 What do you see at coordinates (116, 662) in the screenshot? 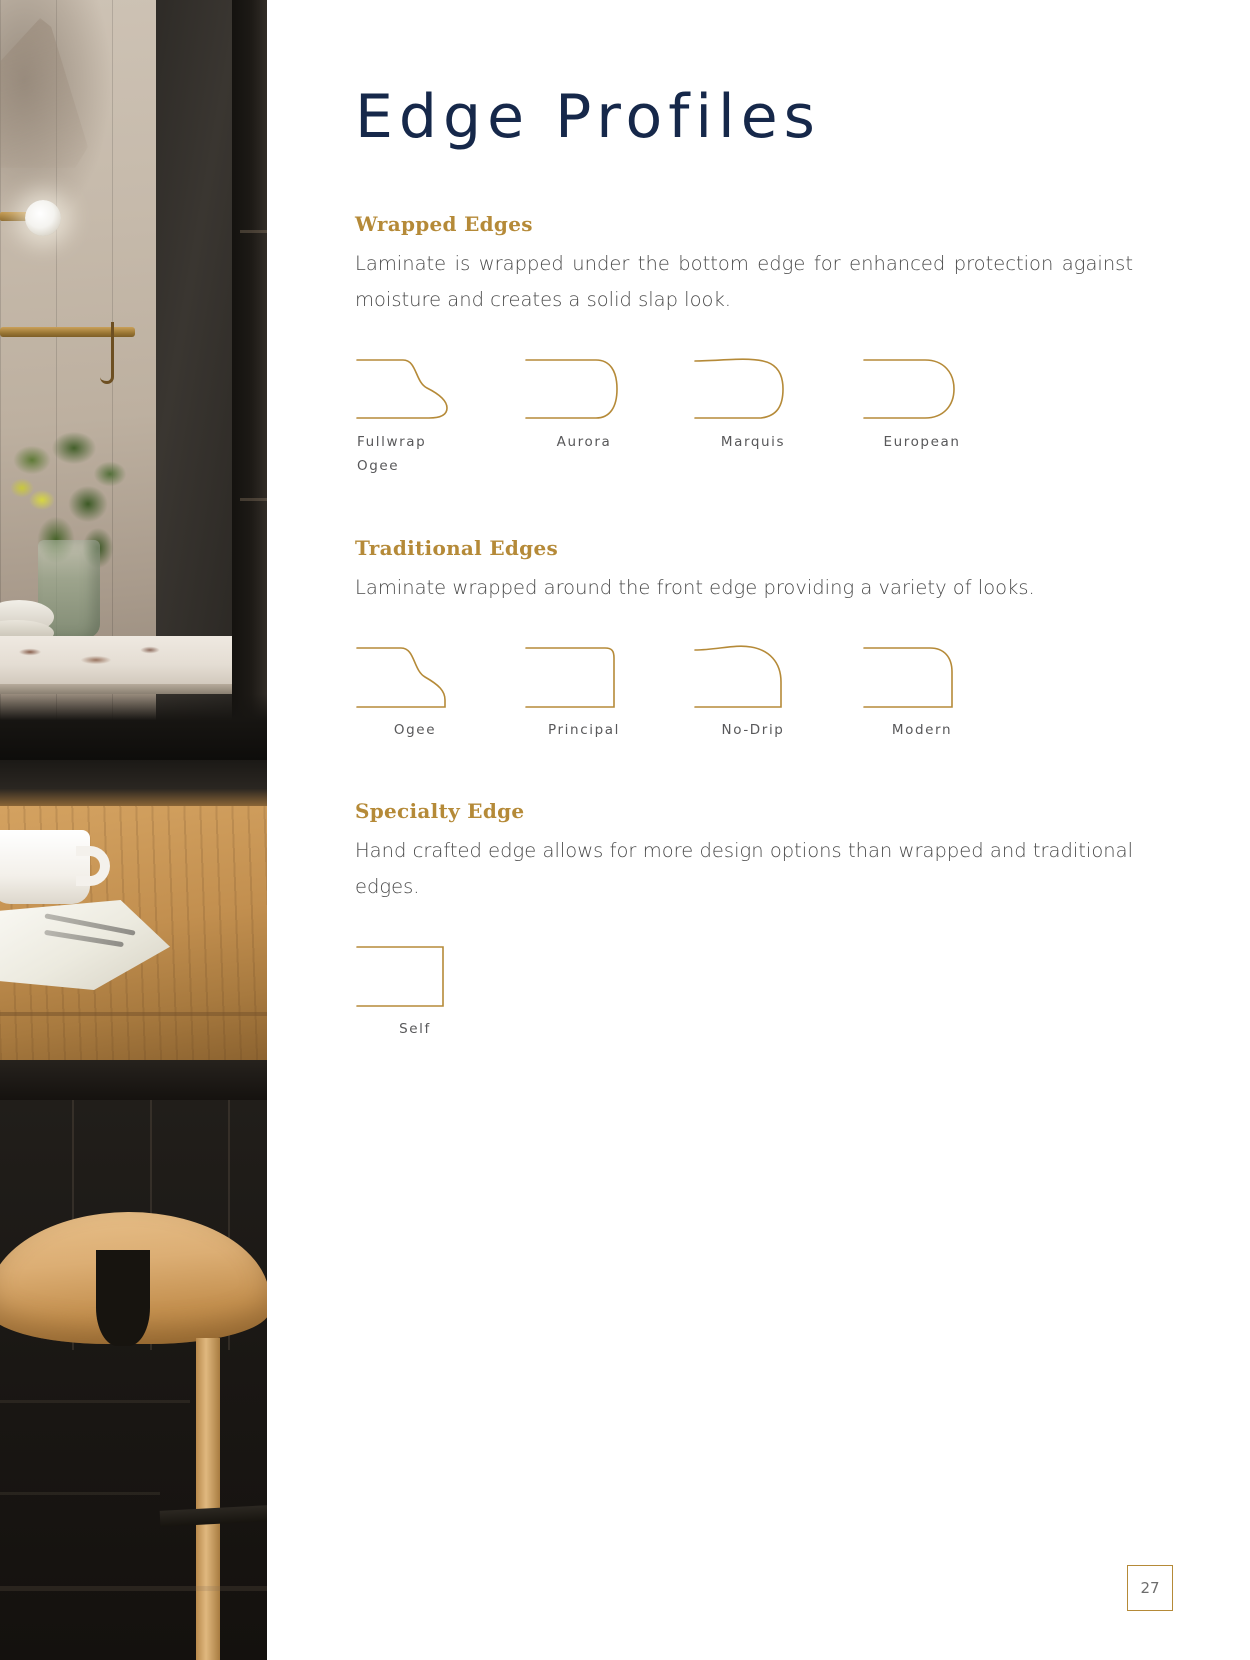
I see `marble-countertop` at bounding box center [116, 662].